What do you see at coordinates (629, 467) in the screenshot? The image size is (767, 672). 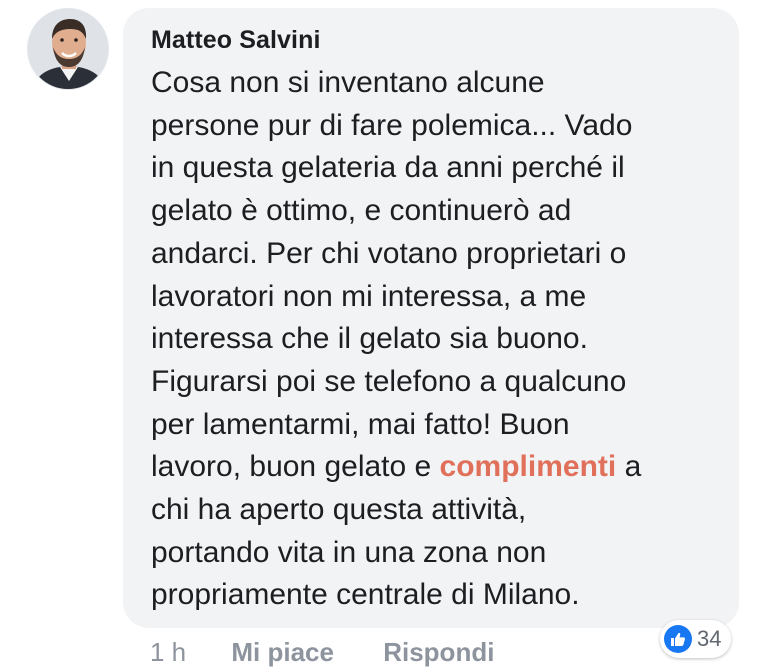 I see `comment-text-segment: a` at bounding box center [629, 467].